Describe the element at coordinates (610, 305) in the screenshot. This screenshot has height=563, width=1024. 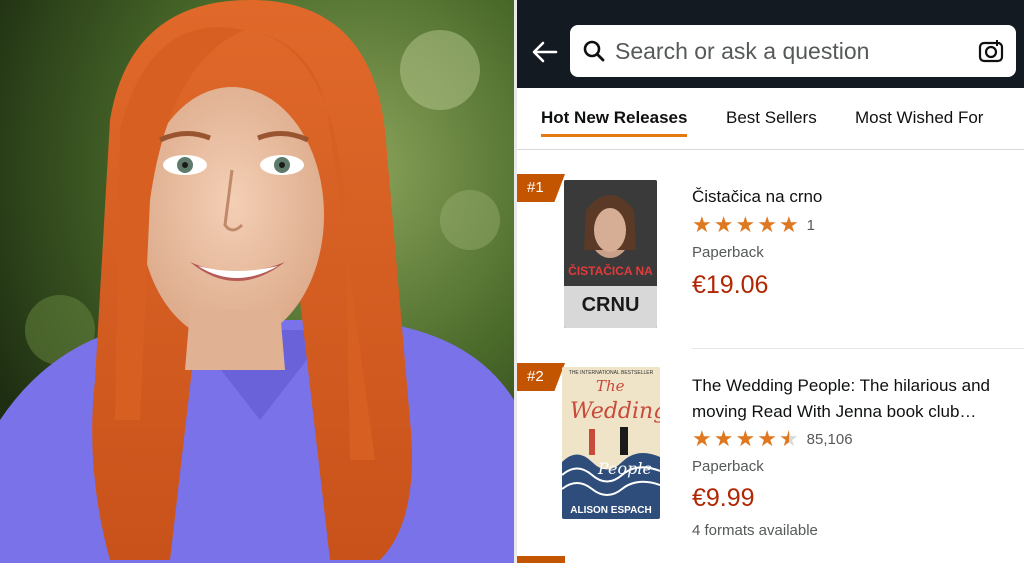
I see `cover-title-bottom: CRNU` at that location.